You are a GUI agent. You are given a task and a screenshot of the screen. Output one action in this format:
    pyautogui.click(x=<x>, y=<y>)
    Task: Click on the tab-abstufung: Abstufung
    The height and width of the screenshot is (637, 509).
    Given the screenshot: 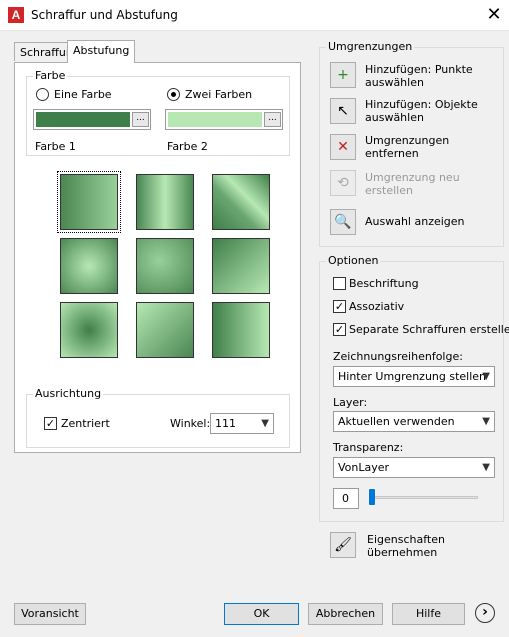 What is the action you would take?
    pyautogui.click(x=101, y=51)
    